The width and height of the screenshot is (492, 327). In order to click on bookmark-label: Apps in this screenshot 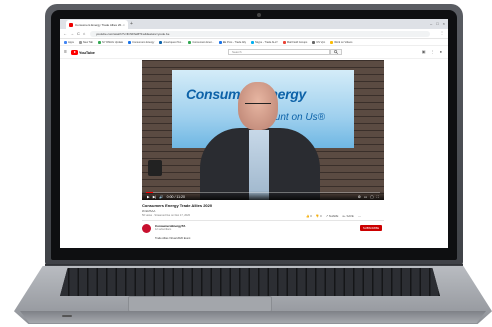, I will do `click(71, 42)`.